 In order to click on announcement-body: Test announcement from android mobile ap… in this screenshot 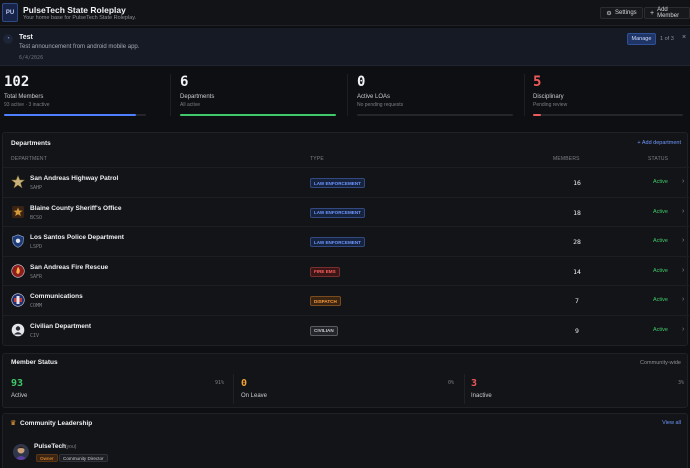, I will do `click(79, 47)`.